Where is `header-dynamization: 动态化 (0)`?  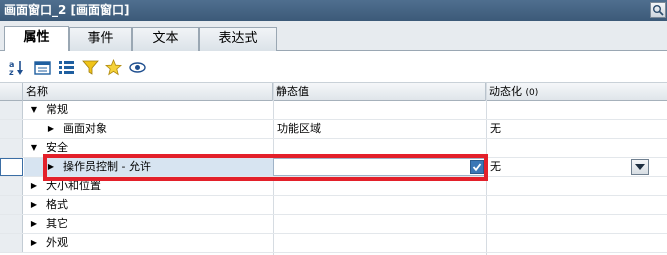
header-dynamization: 动态化 (0) is located at coordinates (576, 92).